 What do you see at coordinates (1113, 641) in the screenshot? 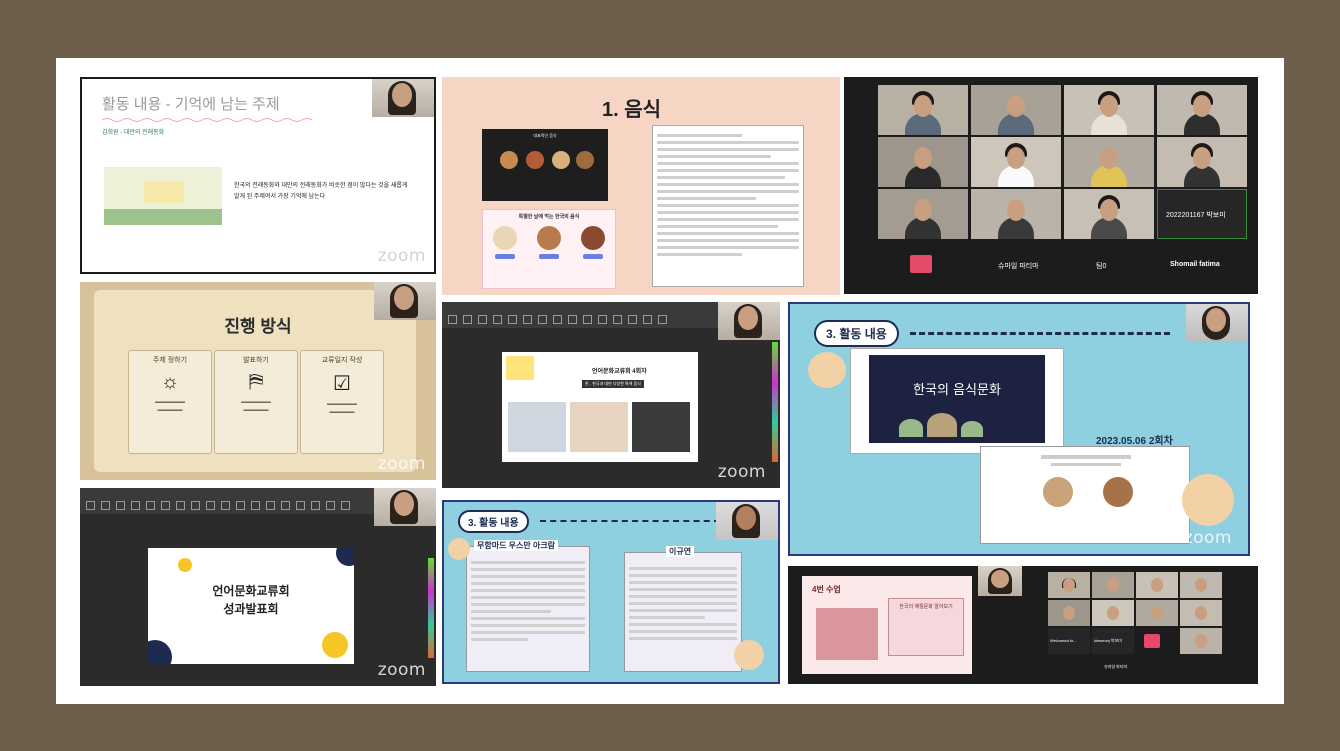
I see `video-tile-name-only: kimseonj 박보미` at bounding box center [1113, 641].